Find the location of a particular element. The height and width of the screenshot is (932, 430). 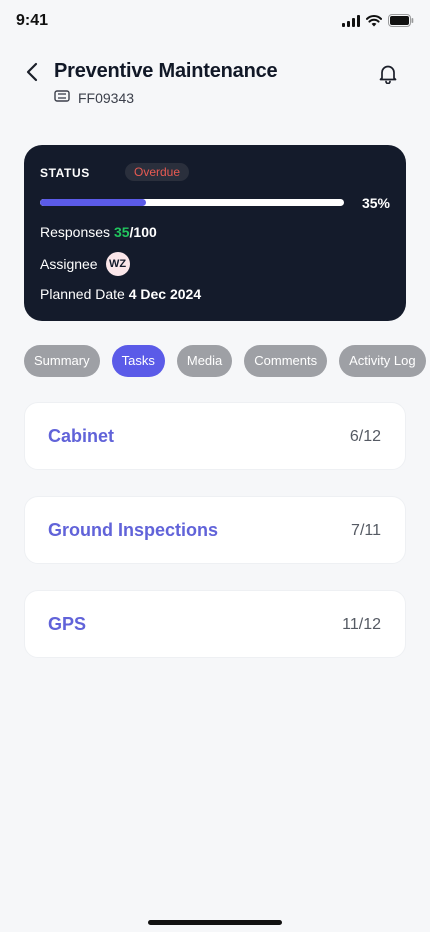

avatar: WZ is located at coordinates (117, 264).